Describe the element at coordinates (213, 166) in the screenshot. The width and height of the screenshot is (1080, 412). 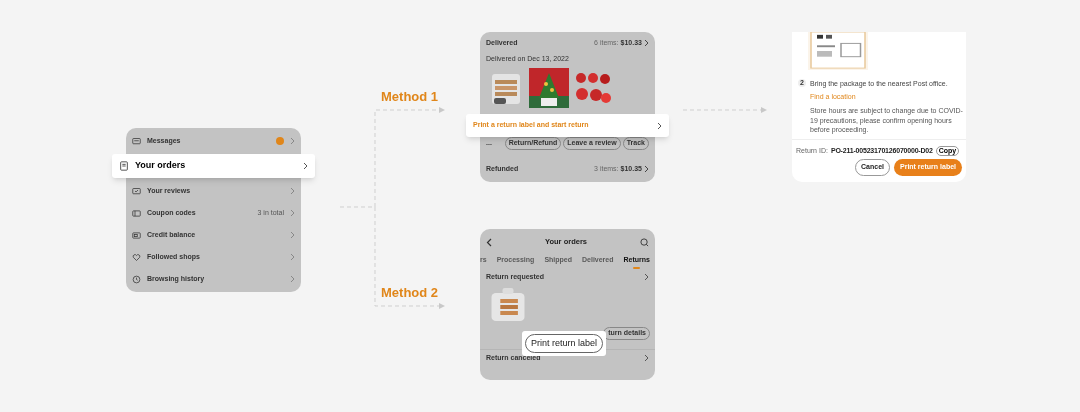
I see `menu-item: Your orders` at that location.